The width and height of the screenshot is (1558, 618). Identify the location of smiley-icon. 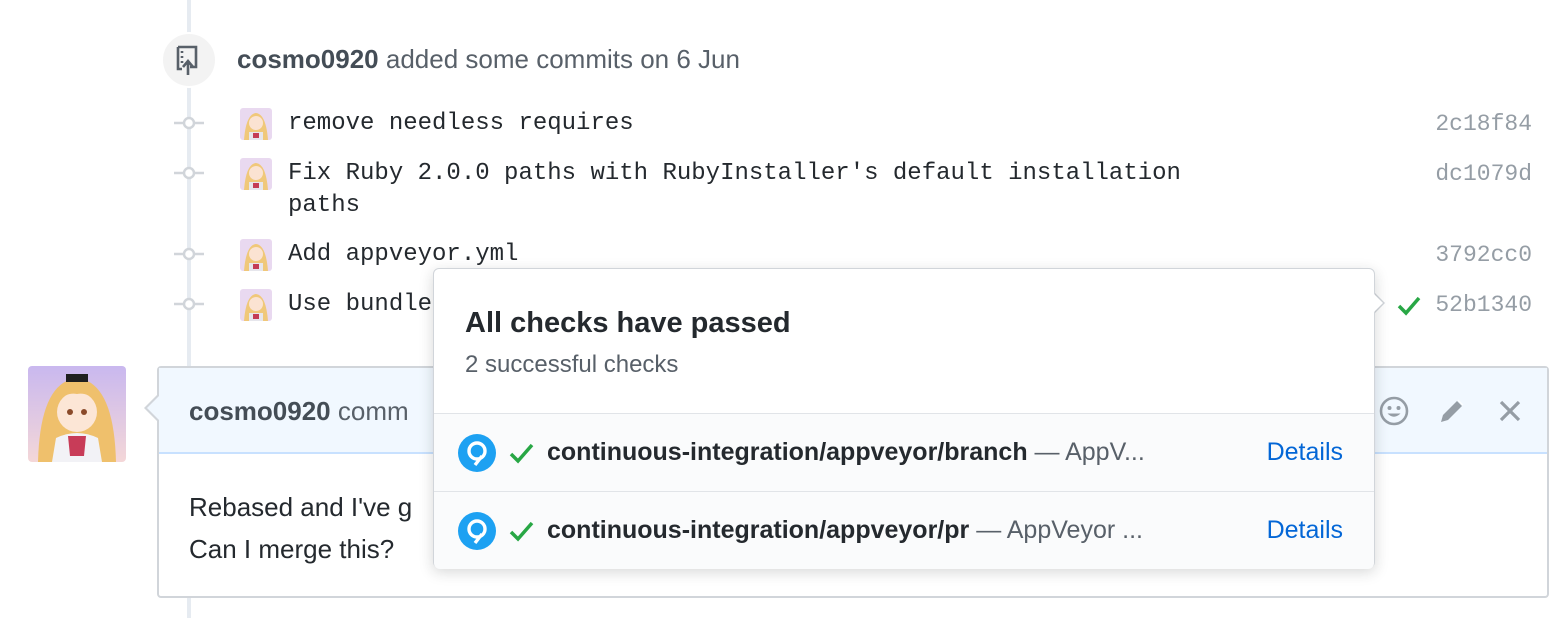
(1394, 411).